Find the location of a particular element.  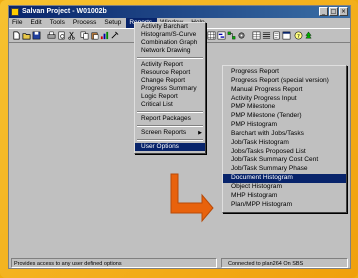

arrow-shape is located at coordinates (192, 198).